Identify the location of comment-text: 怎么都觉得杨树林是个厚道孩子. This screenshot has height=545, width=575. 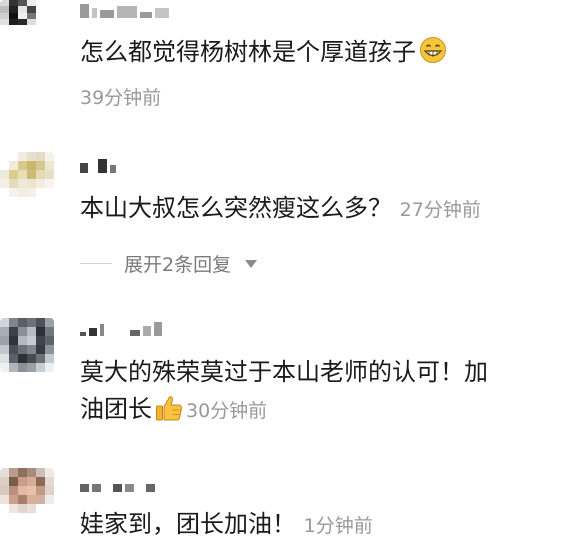
(264, 52).